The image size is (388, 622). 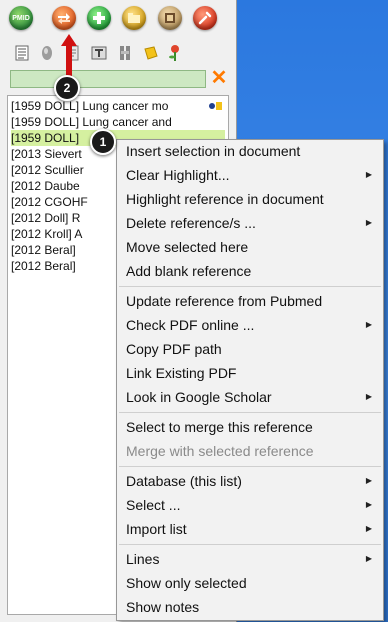 I want to click on bookmark-icon, so click(x=125, y=53).